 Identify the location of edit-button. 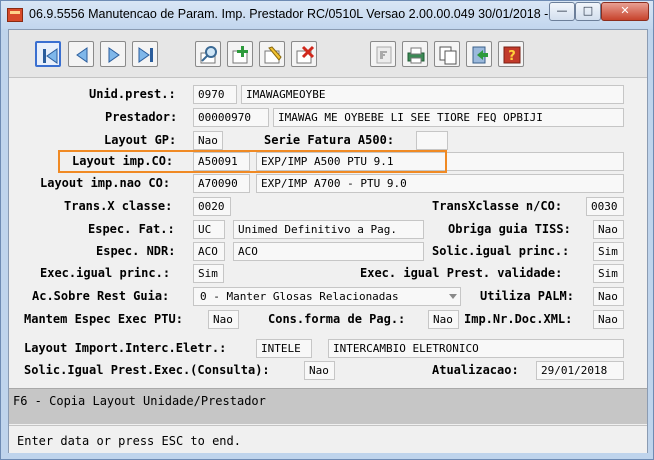
(272, 54).